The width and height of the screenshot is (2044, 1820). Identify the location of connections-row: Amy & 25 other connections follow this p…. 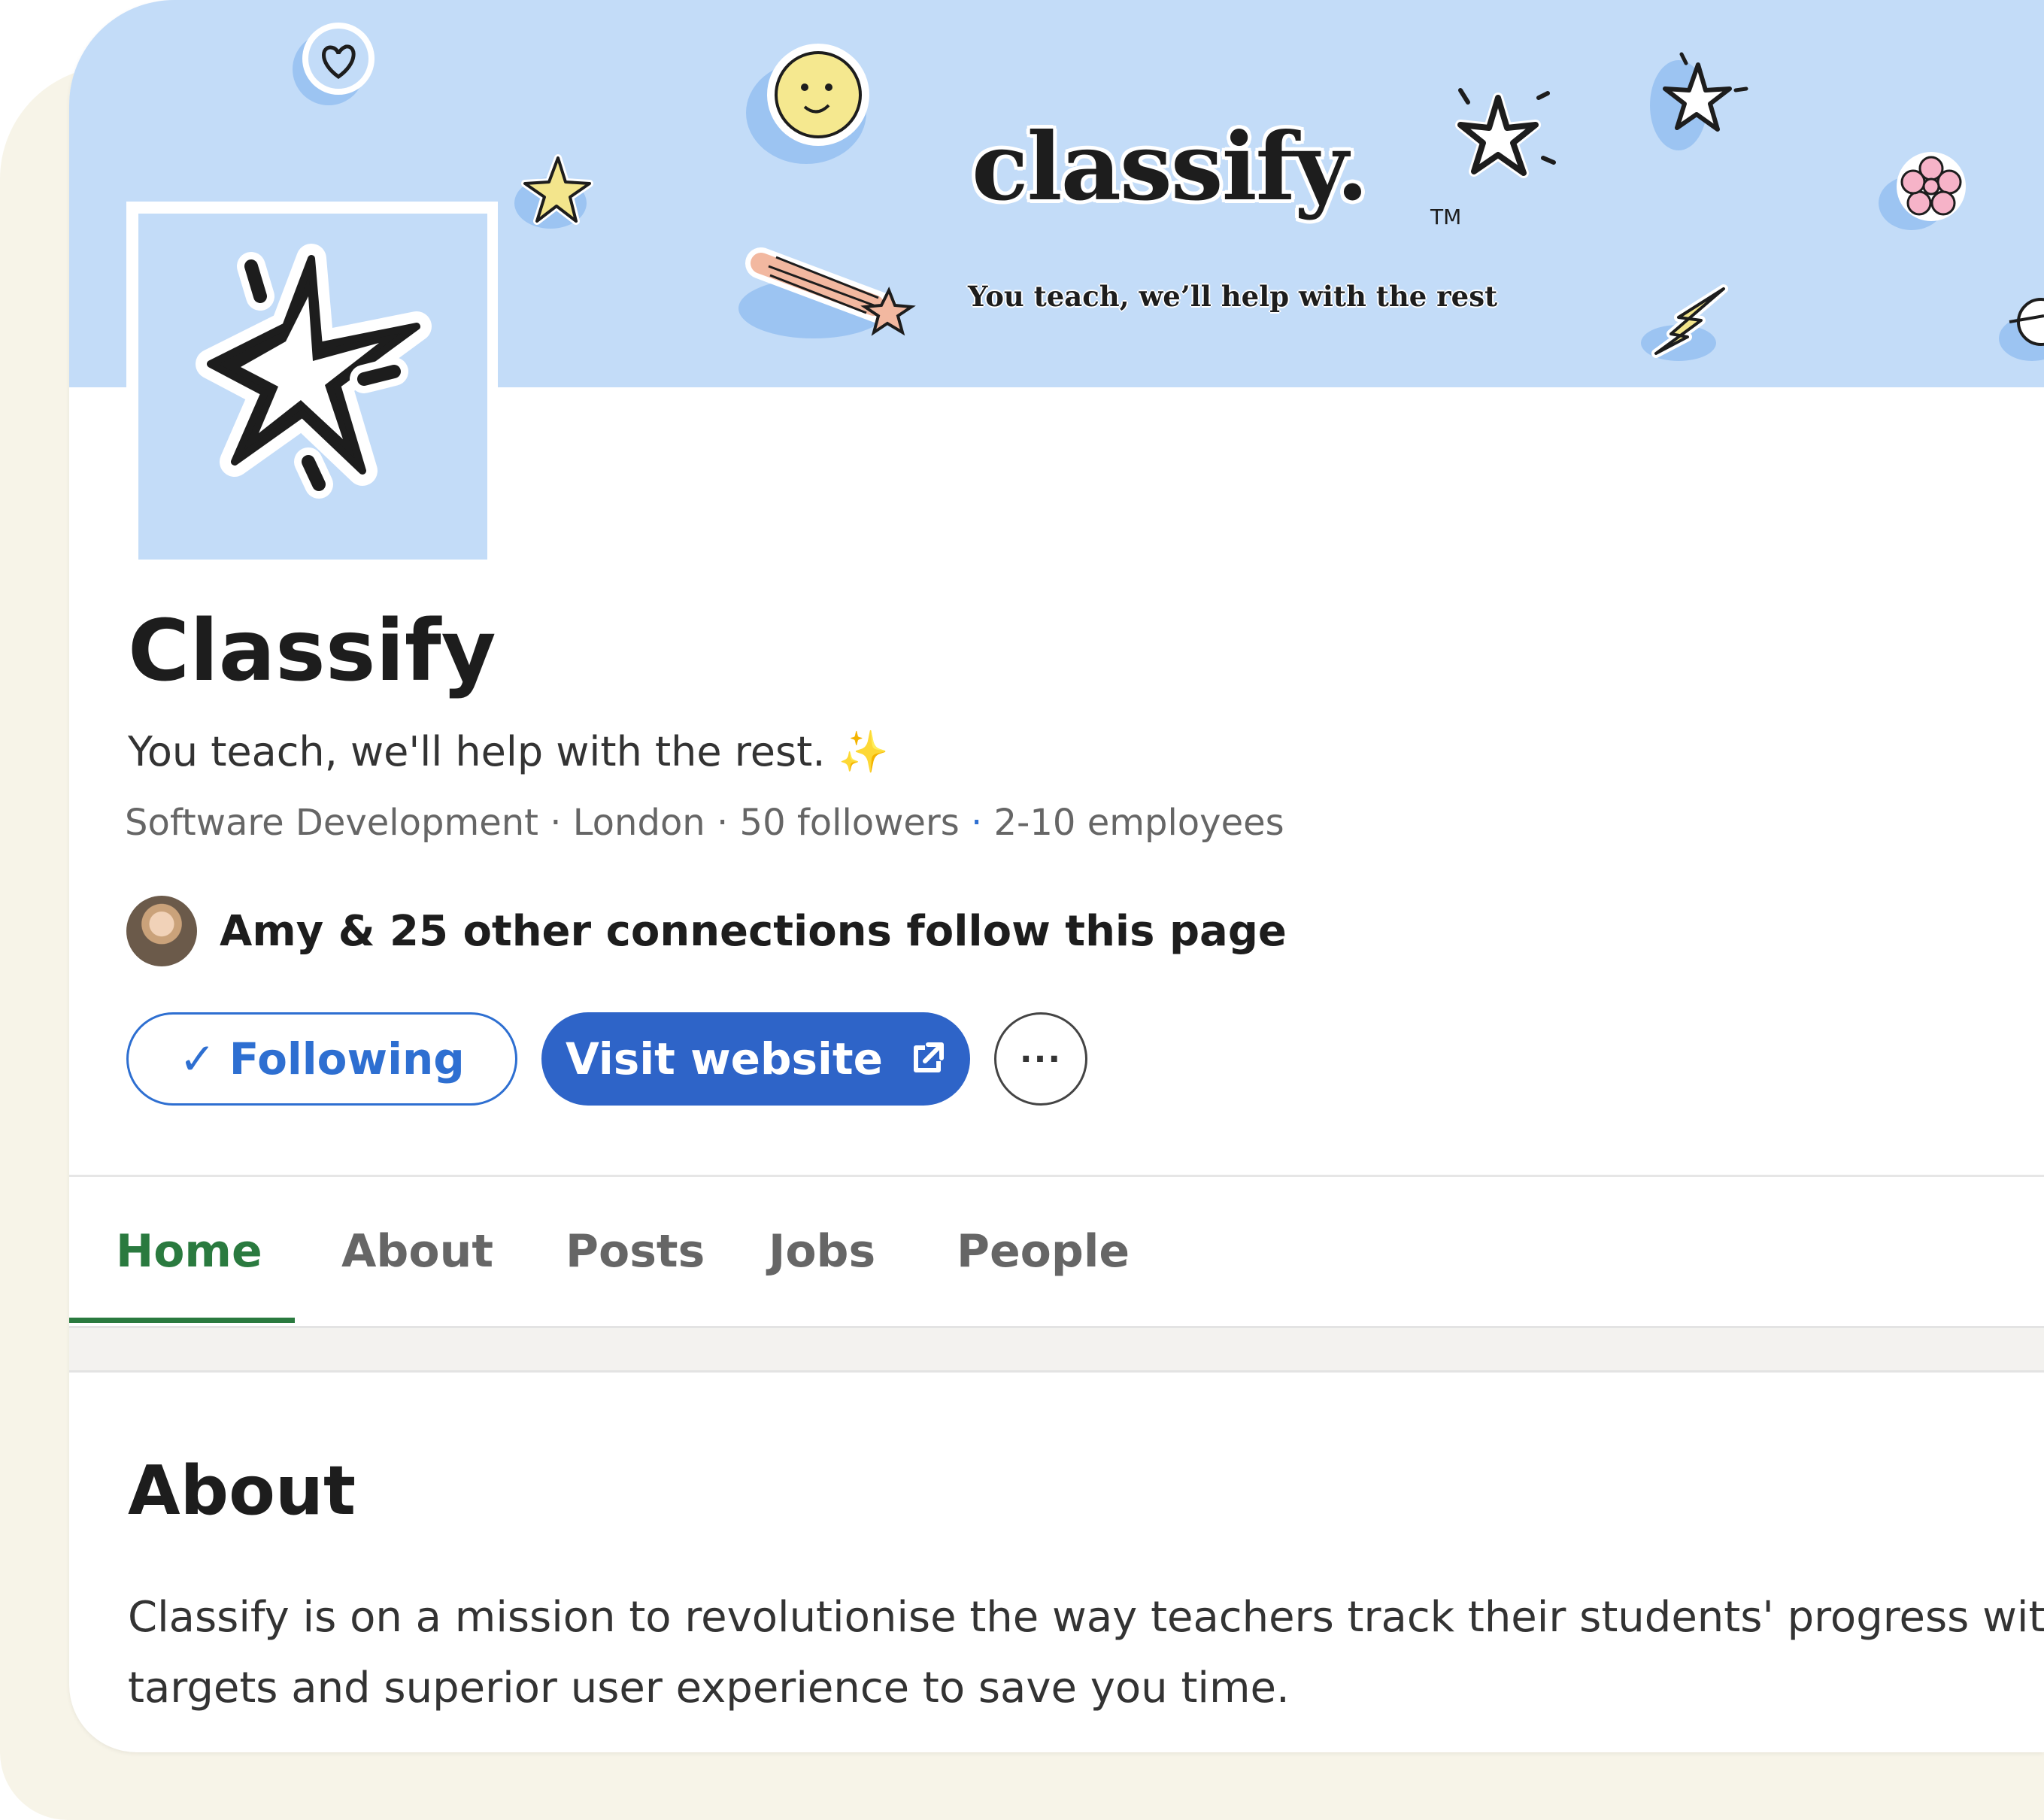
(706, 931).